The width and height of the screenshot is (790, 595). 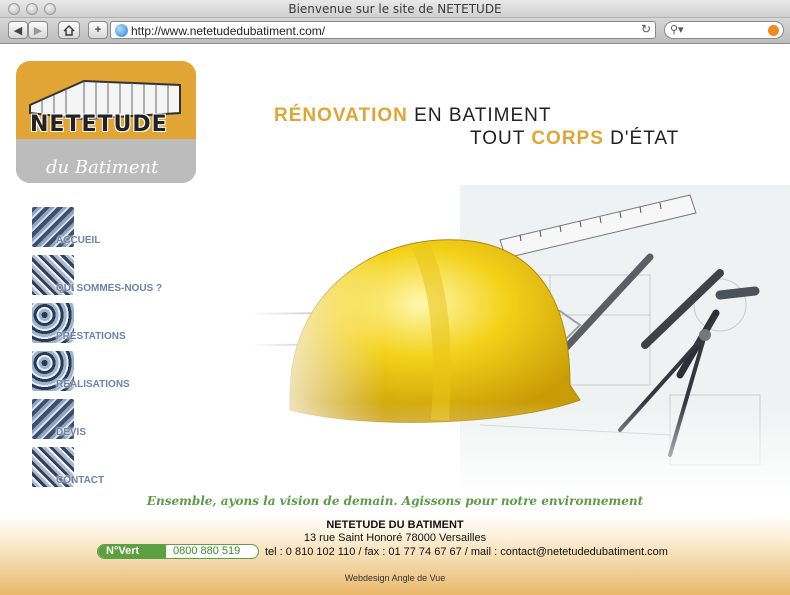 I want to click on headline: RÉNOVATION EN BATIMENT TOUT CORPS D'ÉTAT, so click(x=476, y=127).